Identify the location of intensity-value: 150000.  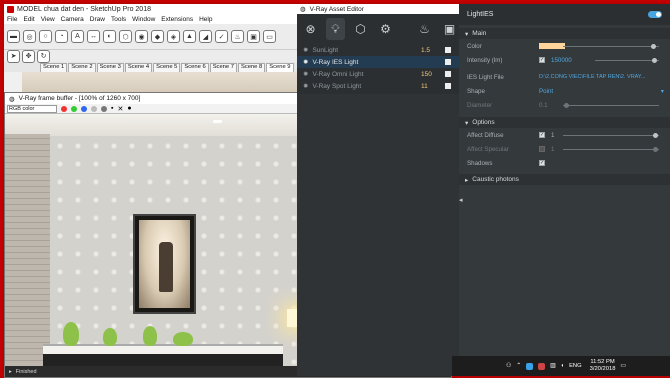
(561, 60).